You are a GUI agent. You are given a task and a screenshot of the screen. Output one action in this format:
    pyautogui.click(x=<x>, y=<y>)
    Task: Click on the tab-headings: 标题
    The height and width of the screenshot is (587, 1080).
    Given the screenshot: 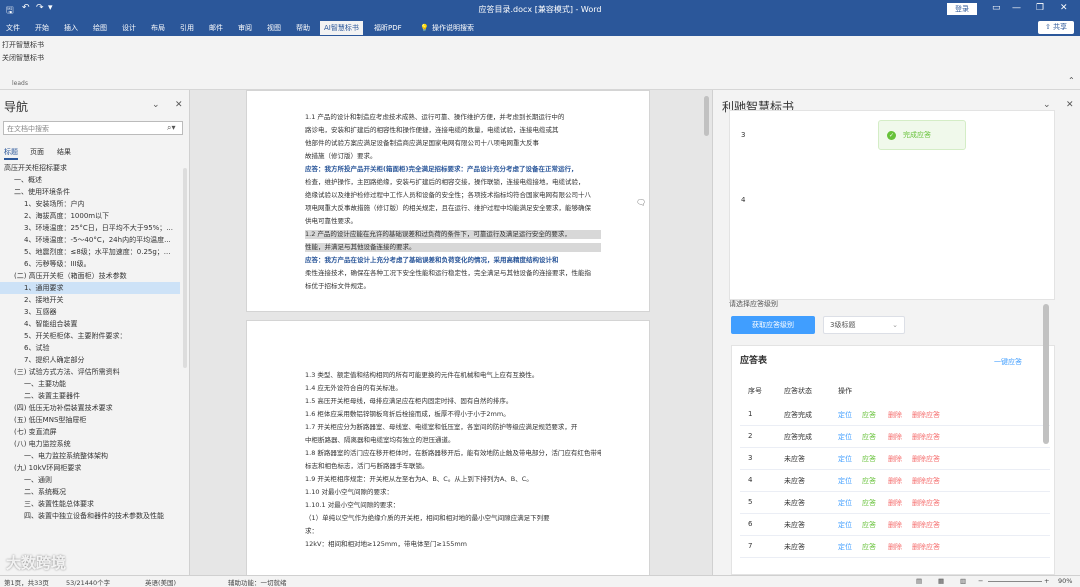 What is the action you would take?
    pyautogui.click(x=11, y=153)
    